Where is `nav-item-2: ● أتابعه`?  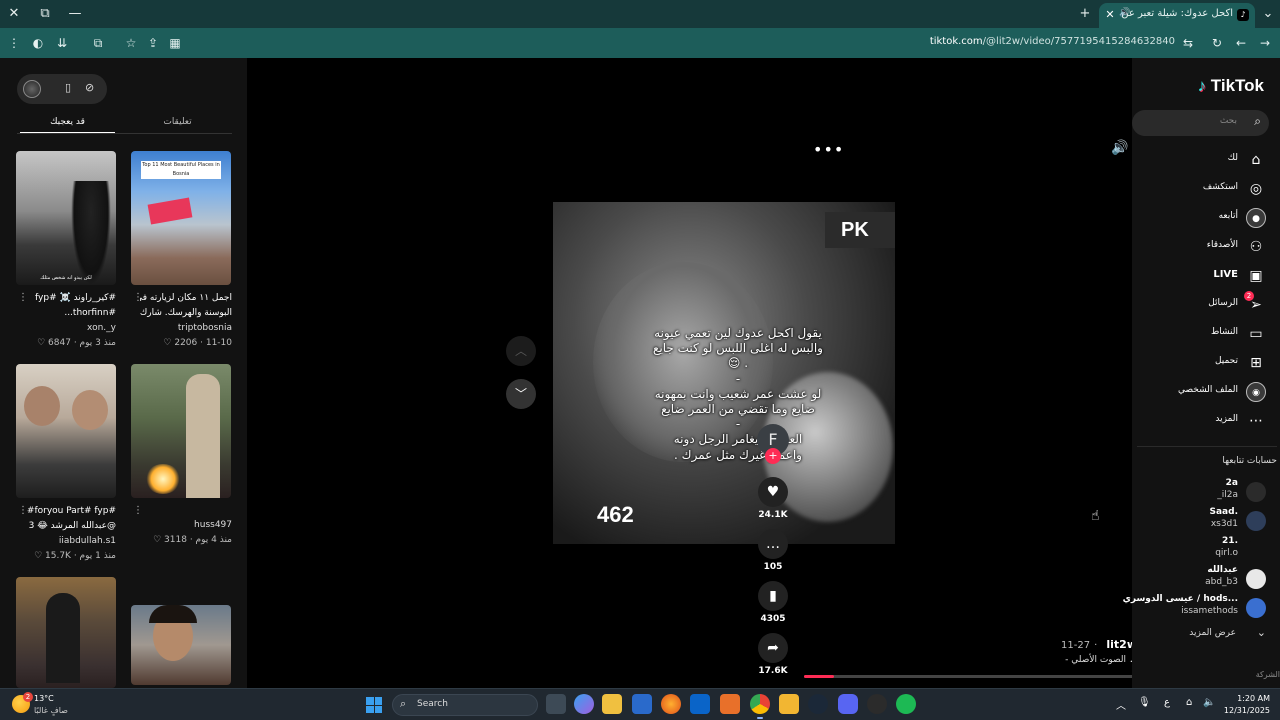 nav-item-2: ● أتابعه is located at coordinates (1206, 218).